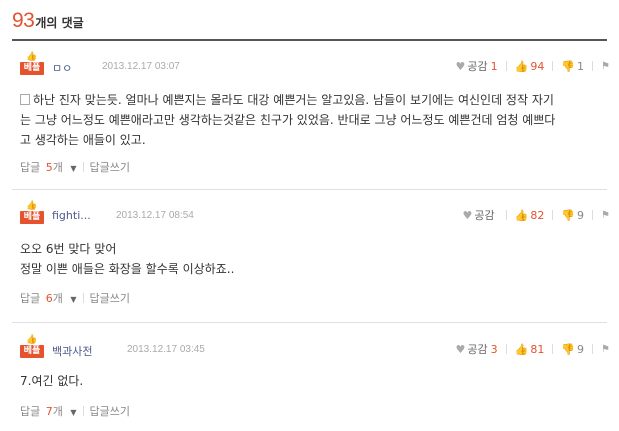 This screenshot has height=431, width=619. I want to click on reply-toggle: 답글 6개 ▼, so click(48, 298).